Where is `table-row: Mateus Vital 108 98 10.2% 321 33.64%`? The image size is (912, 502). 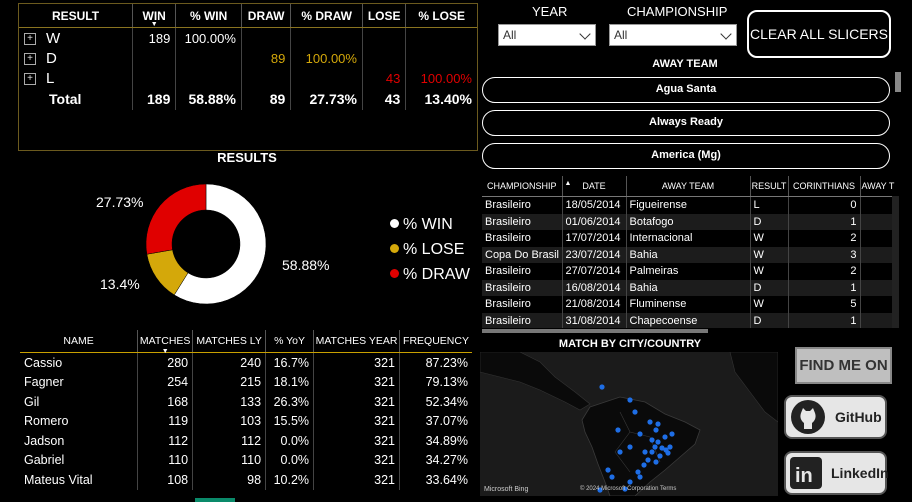 table-row: Mateus Vital 108 98 10.2% 321 33.64% is located at coordinates (246, 480).